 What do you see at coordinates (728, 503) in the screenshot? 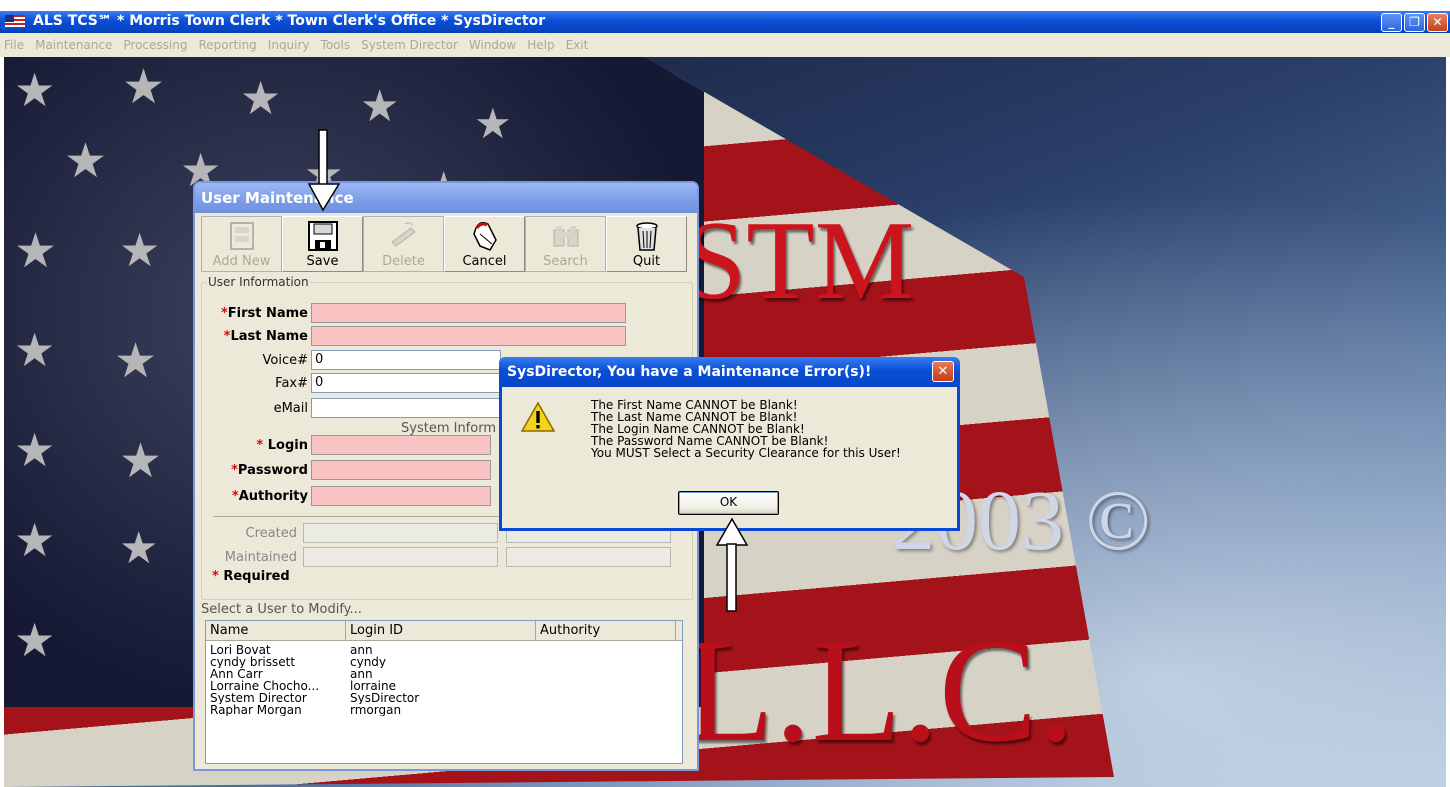
I see `ok-button: OK` at bounding box center [728, 503].